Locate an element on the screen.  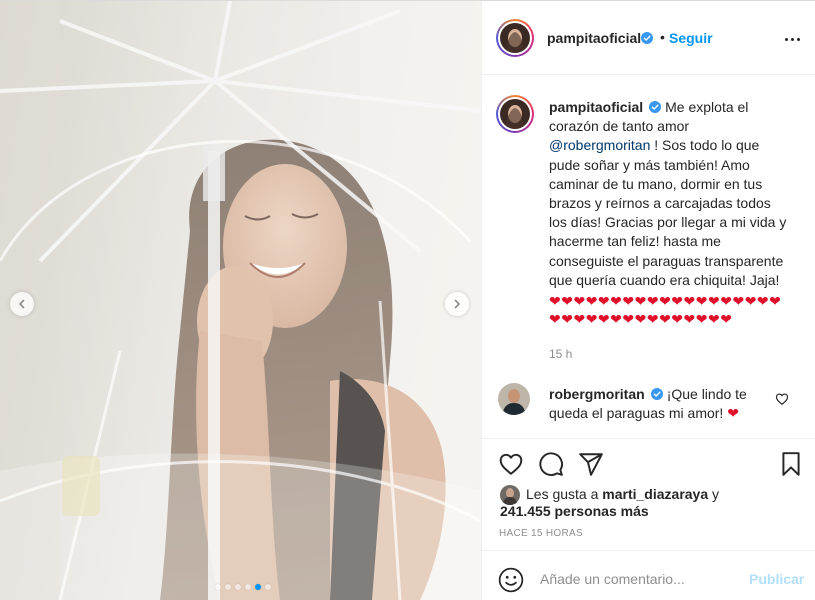
author-avatar is located at coordinates (515, 38).